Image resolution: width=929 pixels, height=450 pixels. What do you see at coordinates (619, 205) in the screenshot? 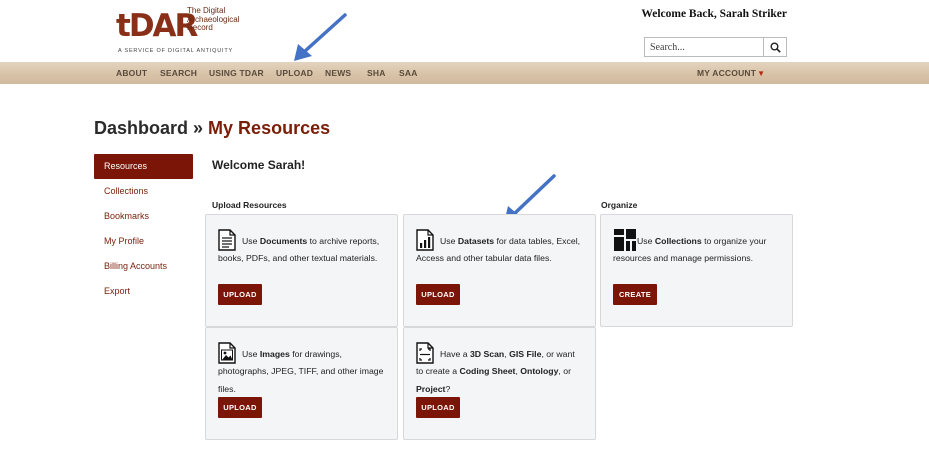
I see `organize-label: Organize` at bounding box center [619, 205].